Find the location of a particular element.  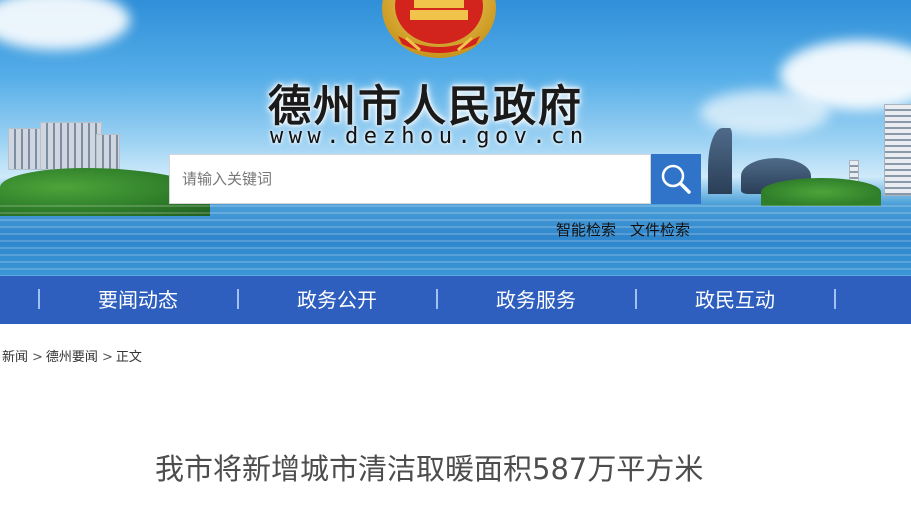

search-box is located at coordinates (410, 179).